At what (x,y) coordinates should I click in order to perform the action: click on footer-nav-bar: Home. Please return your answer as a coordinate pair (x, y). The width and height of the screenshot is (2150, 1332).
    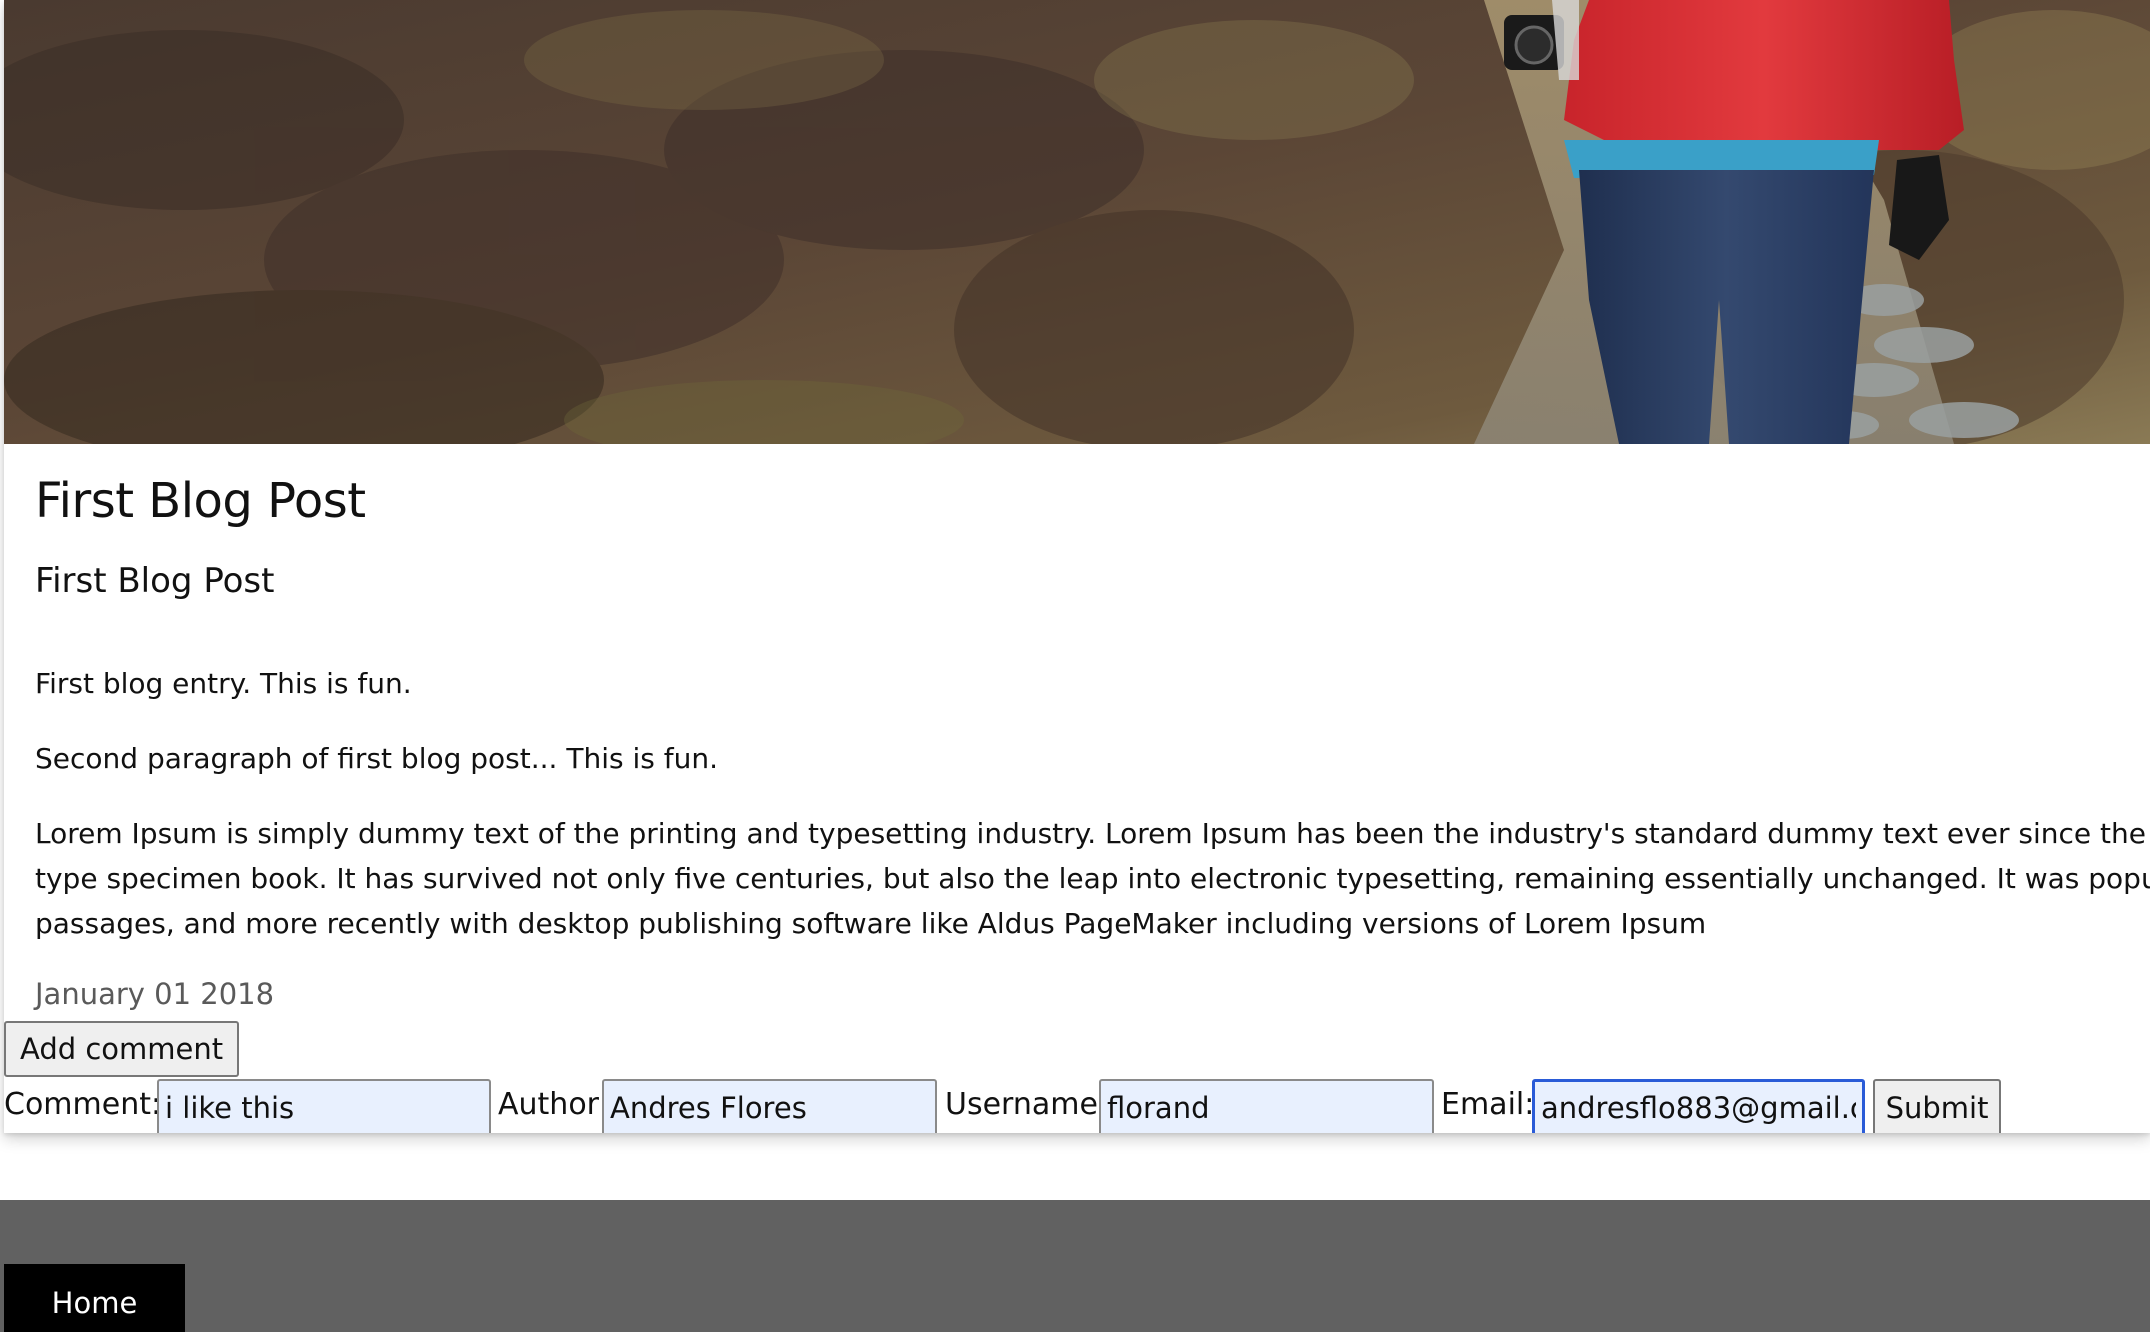
    Looking at the image, I should click on (1075, 1266).